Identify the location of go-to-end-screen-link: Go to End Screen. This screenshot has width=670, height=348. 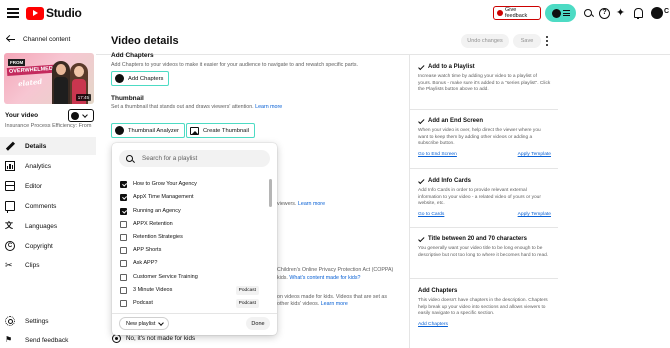
(437, 154).